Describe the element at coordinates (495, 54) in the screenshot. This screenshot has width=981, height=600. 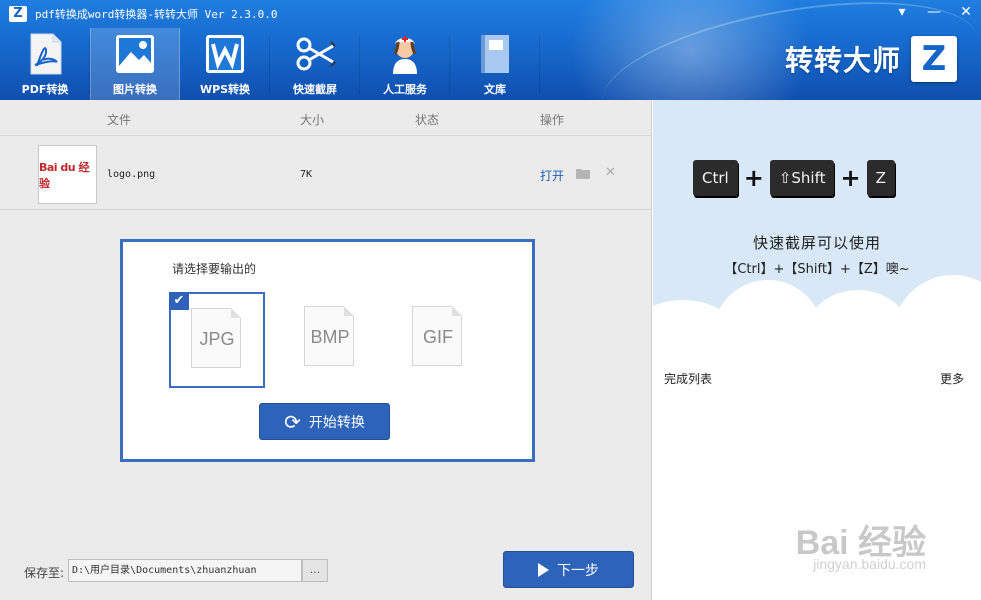
I see `book-icon` at that location.